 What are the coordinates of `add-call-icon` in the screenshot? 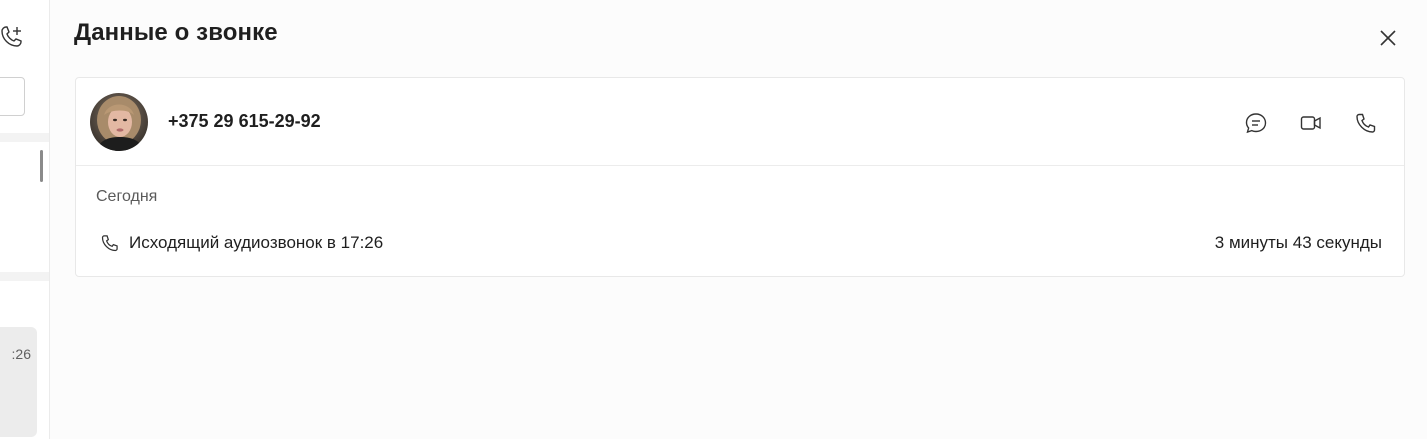 It's located at (13, 37).